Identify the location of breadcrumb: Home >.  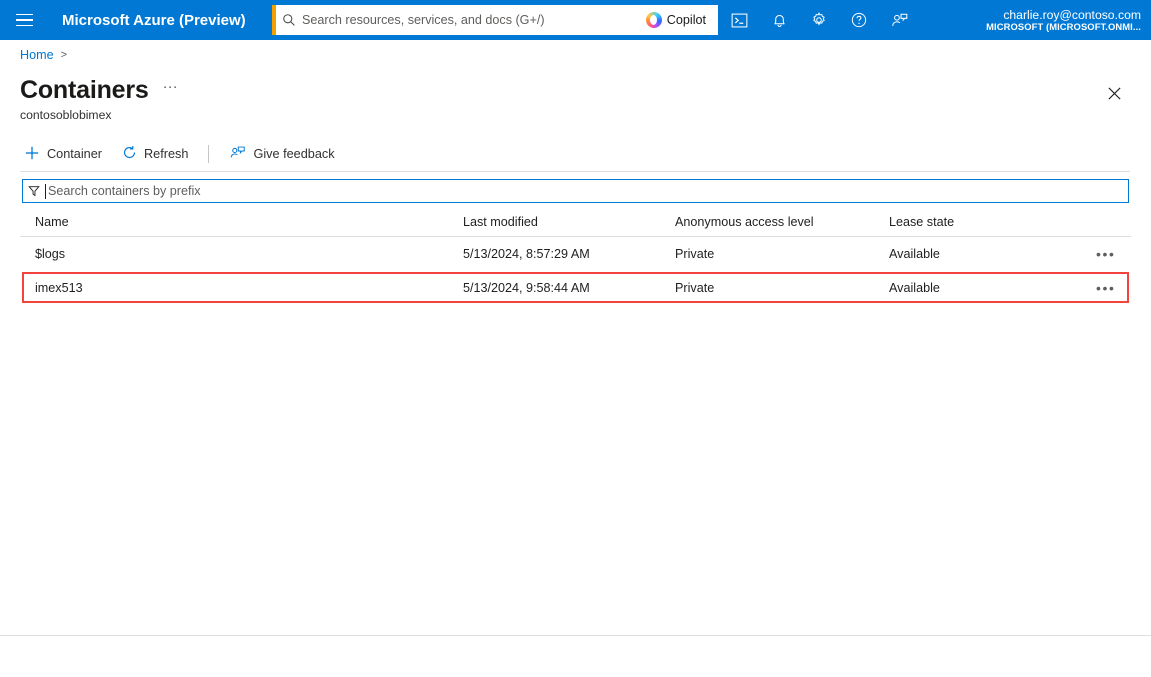
(43, 55).